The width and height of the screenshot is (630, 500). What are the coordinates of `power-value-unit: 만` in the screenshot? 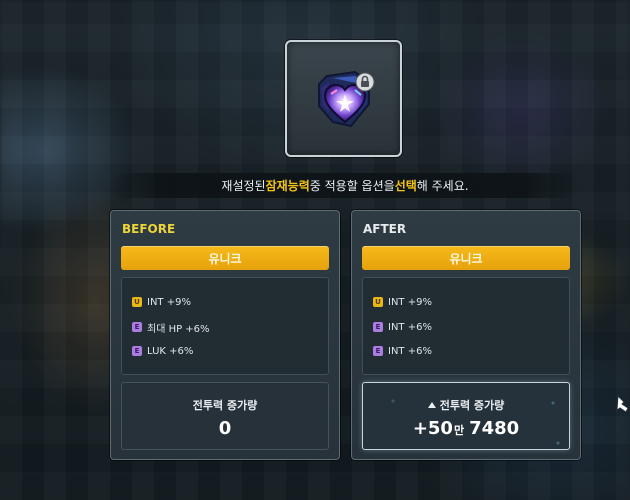 It's located at (459, 430).